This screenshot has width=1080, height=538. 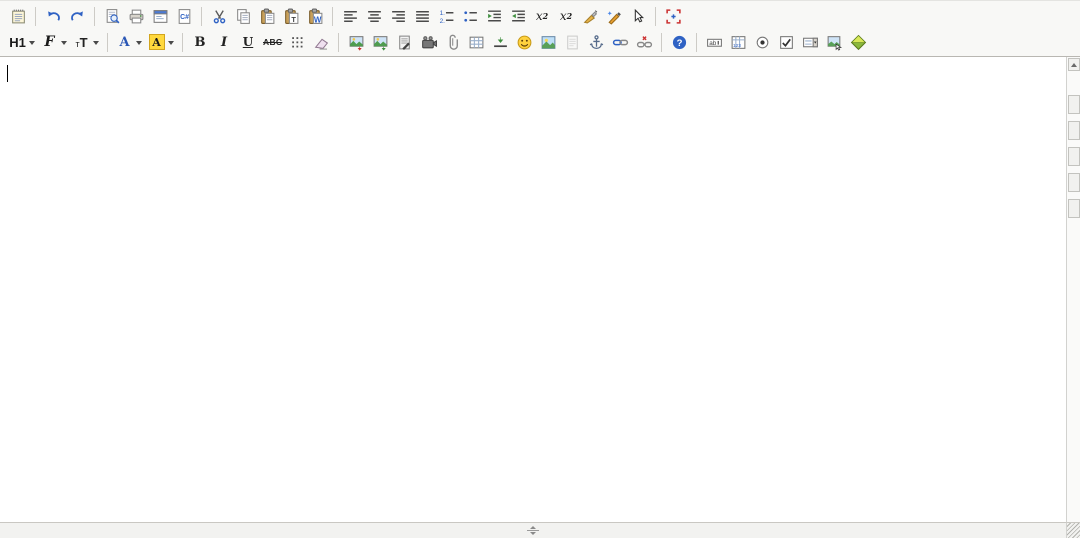 I want to click on checkbox-icon, so click(x=786, y=42).